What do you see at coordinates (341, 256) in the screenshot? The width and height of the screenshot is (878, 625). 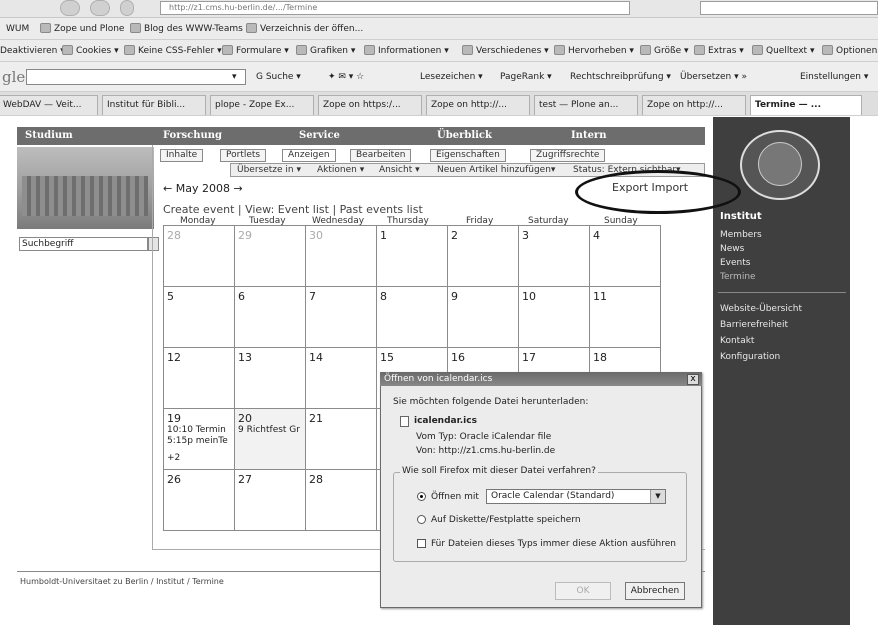 I see `calendar-day: 30` at bounding box center [341, 256].